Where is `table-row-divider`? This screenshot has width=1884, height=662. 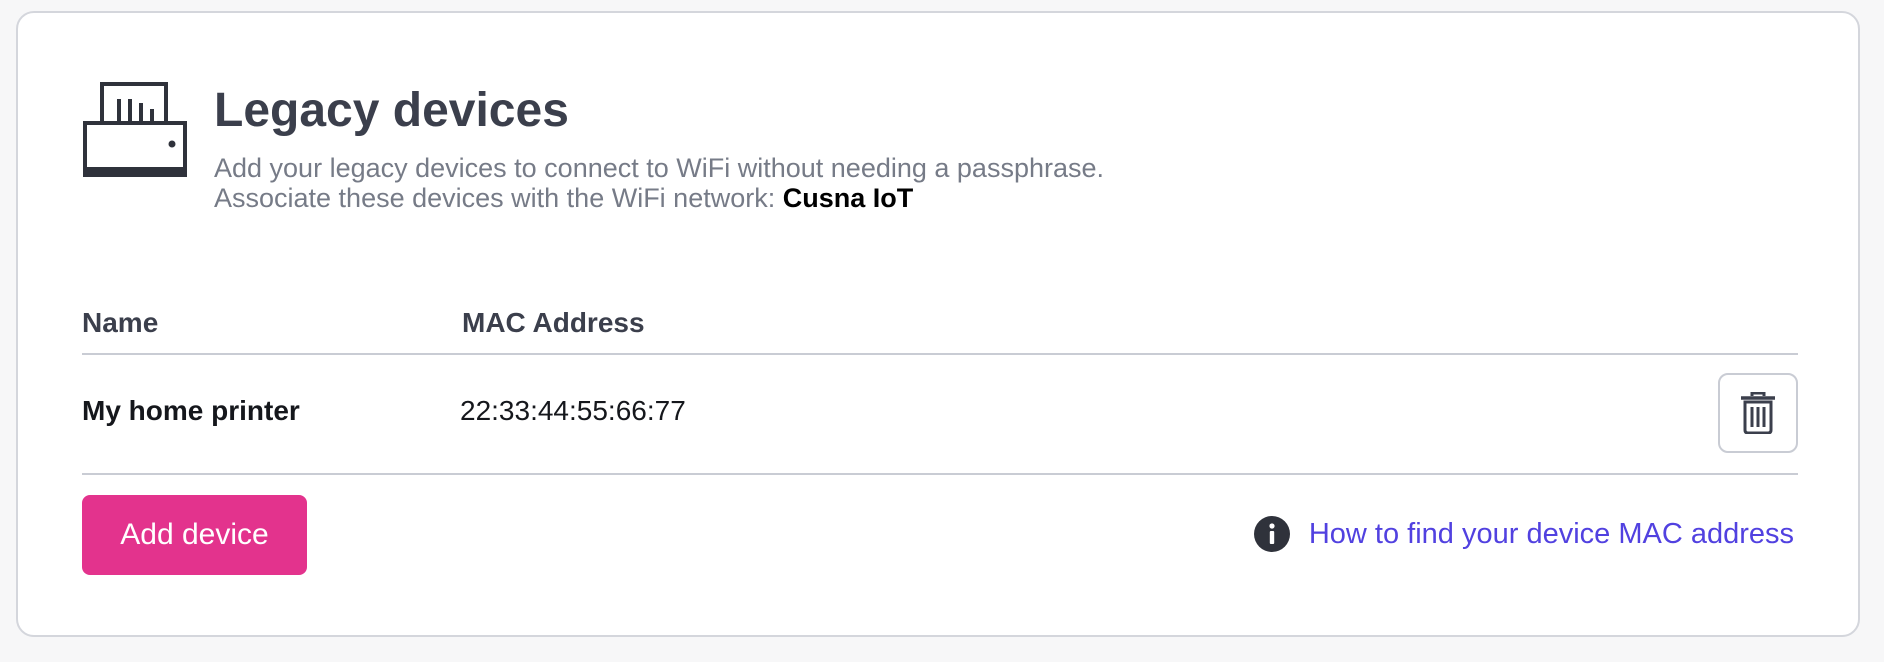 table-row-divider is located at coordinates (940, 474).